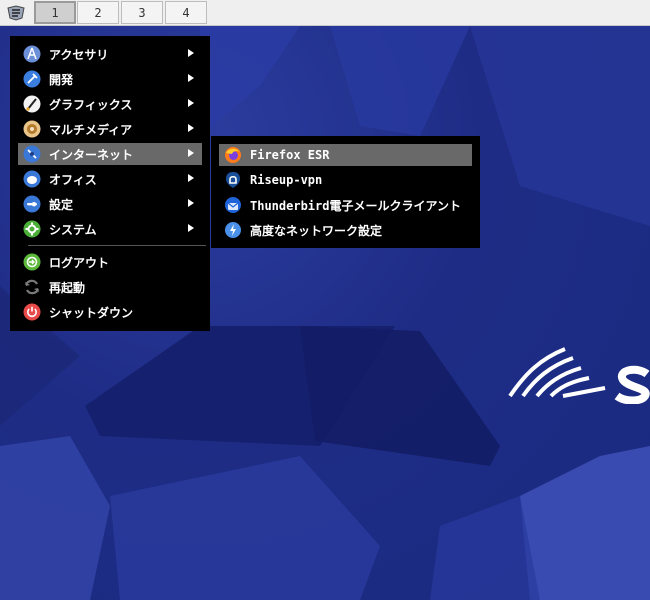 This screenshot has height=600, width=650. What do you see at coordinates (110, 287) in the screenshot?
I see `menu-item-restart: 再起動` at bounding box center [110, 287].